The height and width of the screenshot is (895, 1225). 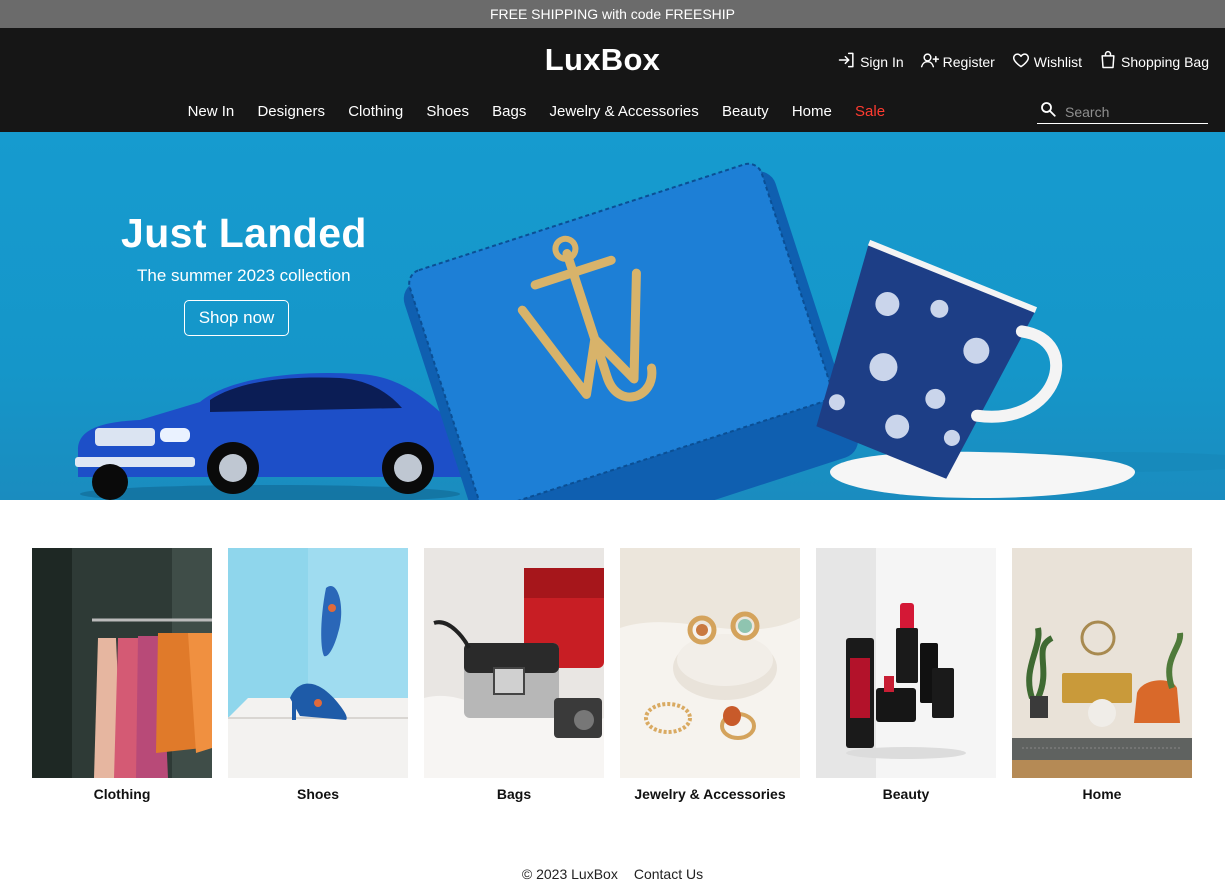 I want to click on nav-item-beauty: Beauty, so click(x=745, y=111).